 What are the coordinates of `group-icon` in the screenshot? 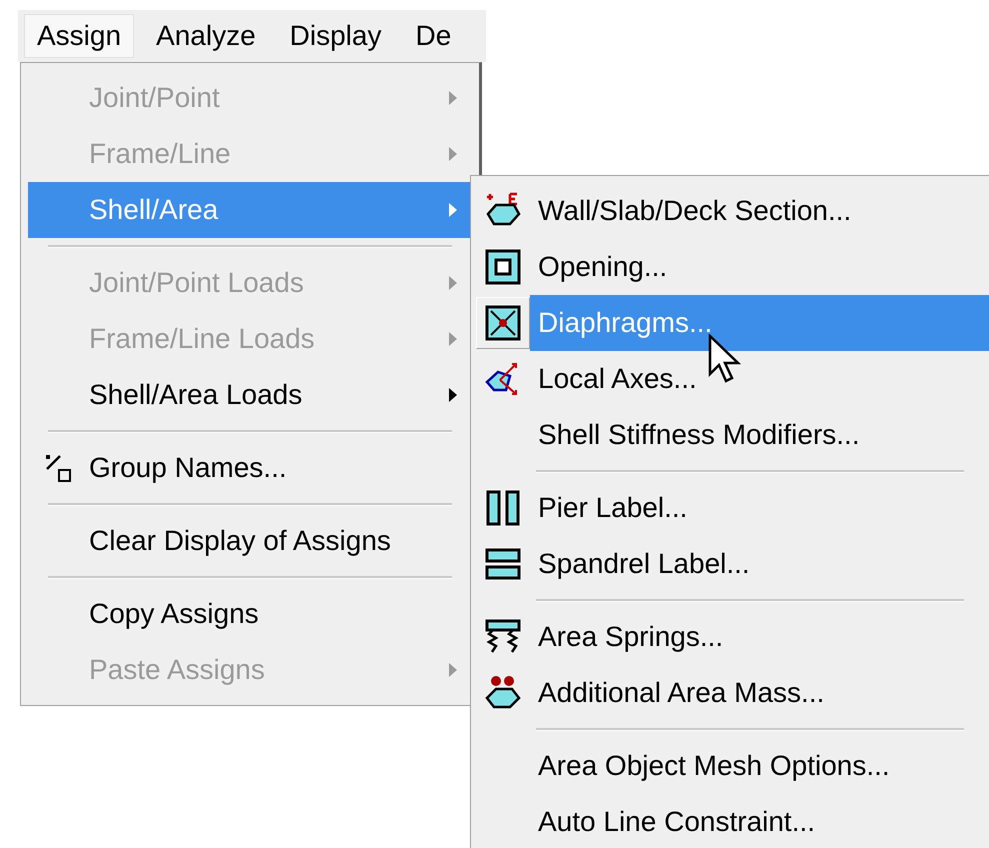 It's located at (59, 468).